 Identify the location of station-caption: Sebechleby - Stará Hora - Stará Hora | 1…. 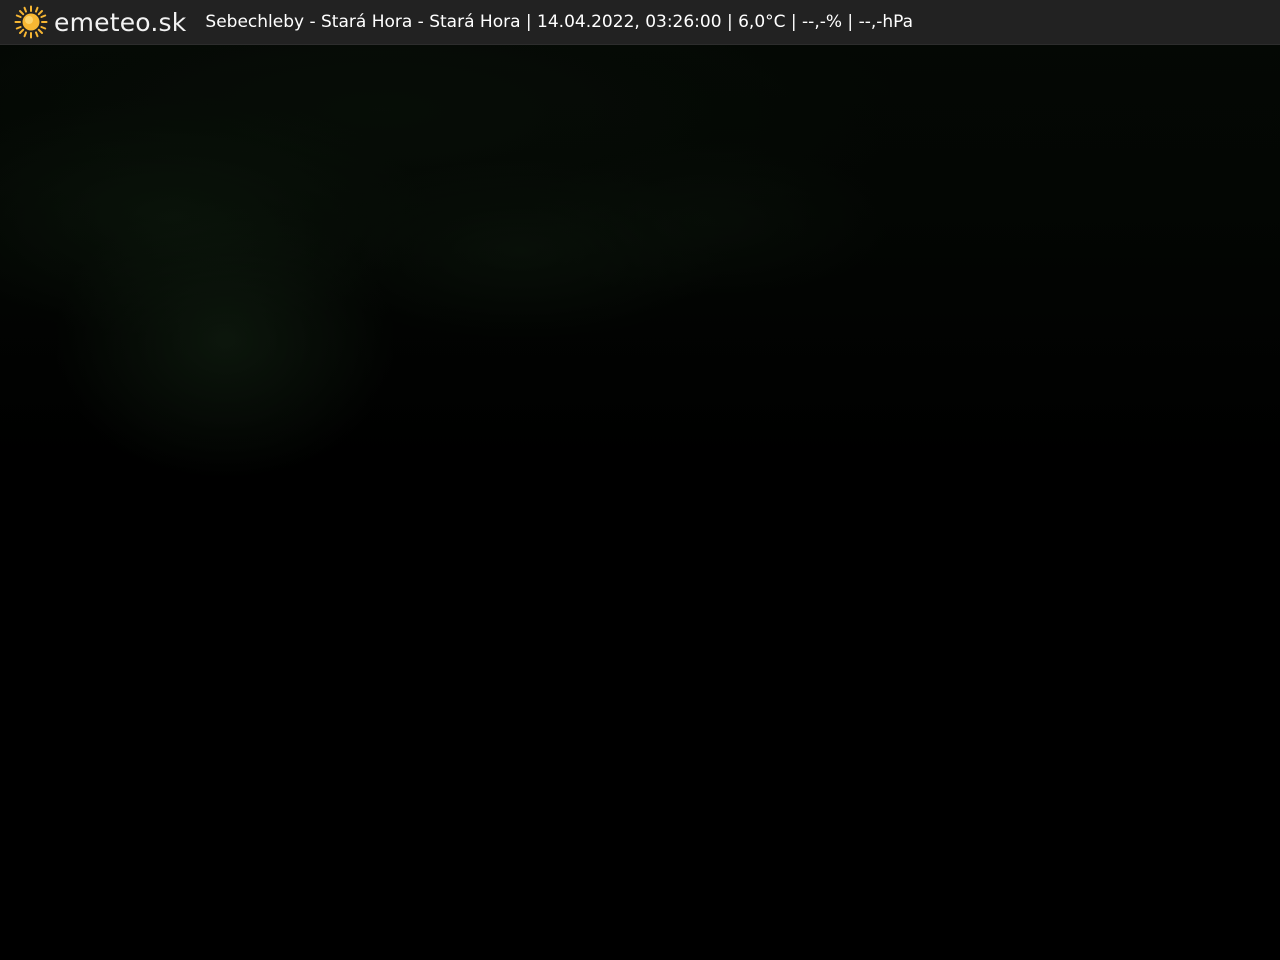
(559, 22).